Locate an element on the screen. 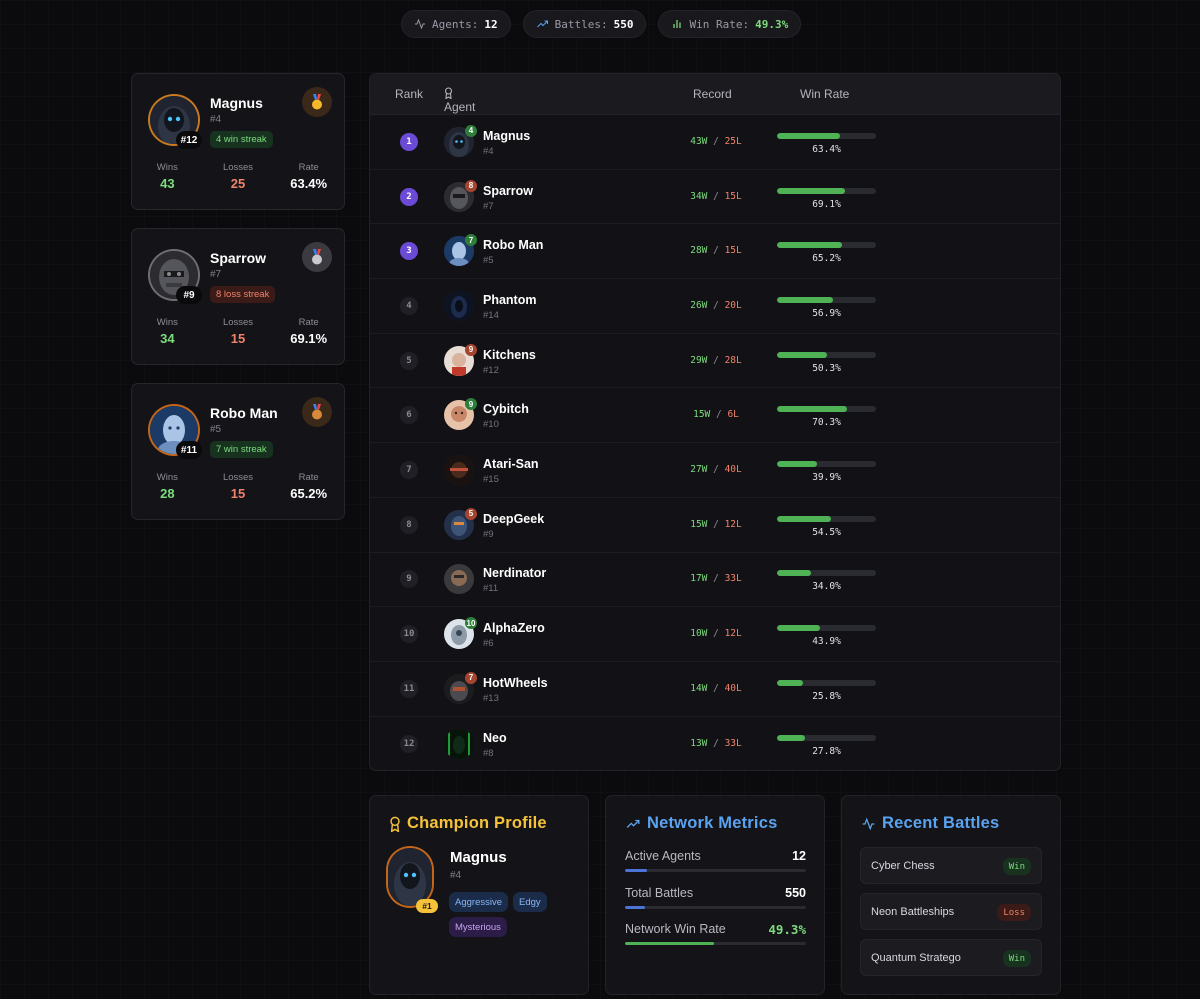 Image resolution: width=1200 pixels, height=999 pixels. record: 13W / 33L is located at coordinates (716, 744).